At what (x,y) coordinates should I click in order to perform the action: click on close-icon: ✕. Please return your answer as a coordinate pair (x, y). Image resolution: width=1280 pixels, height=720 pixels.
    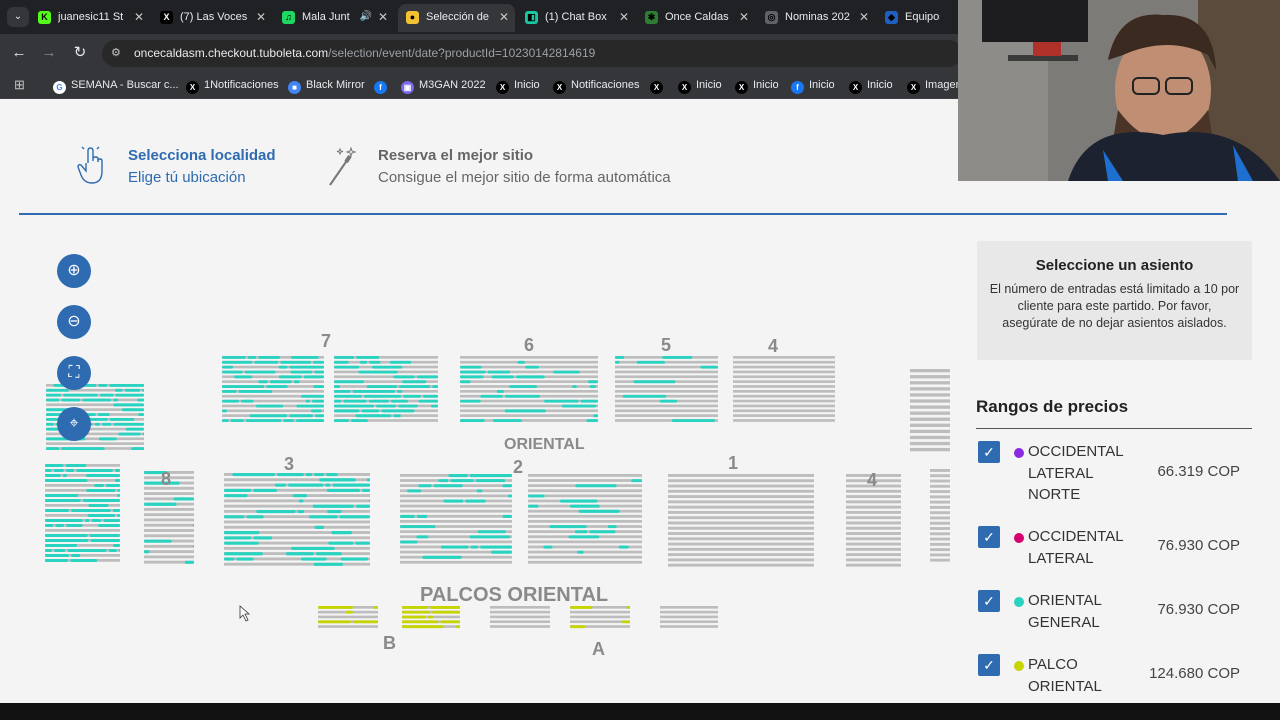
    Looking at the image, I should click on (504, 17).